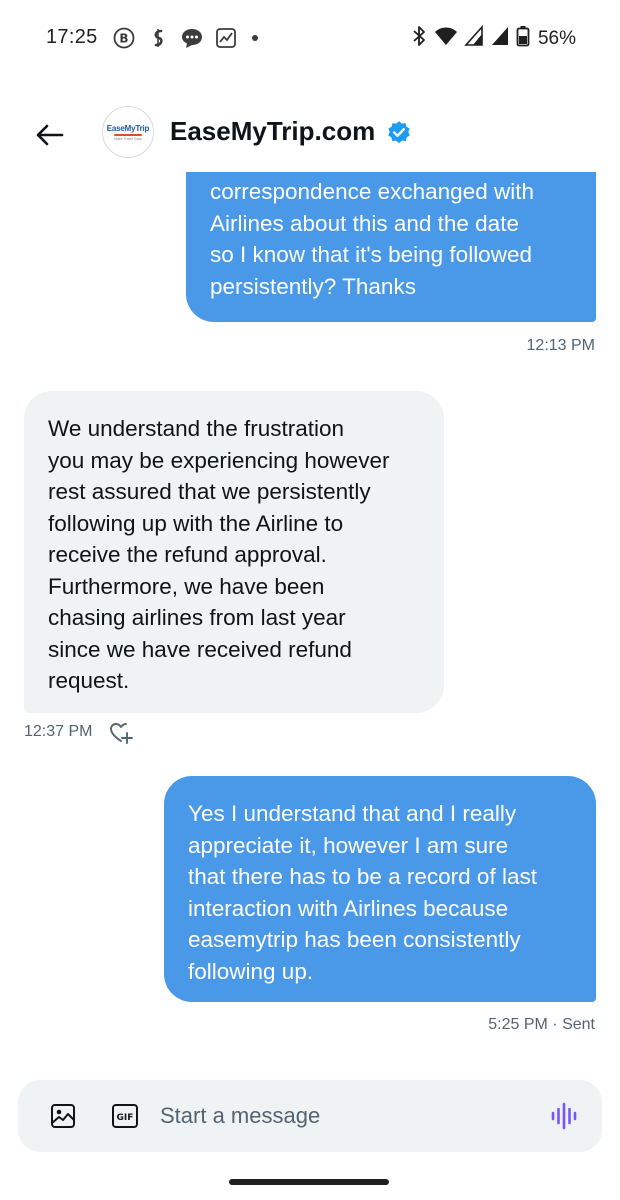 The width and height of the screenshot is (620, 1200). Describe the element at coordinates (348, 908) in the screenshot. I see `message-text-line: interaction with Airlines because` at that location.